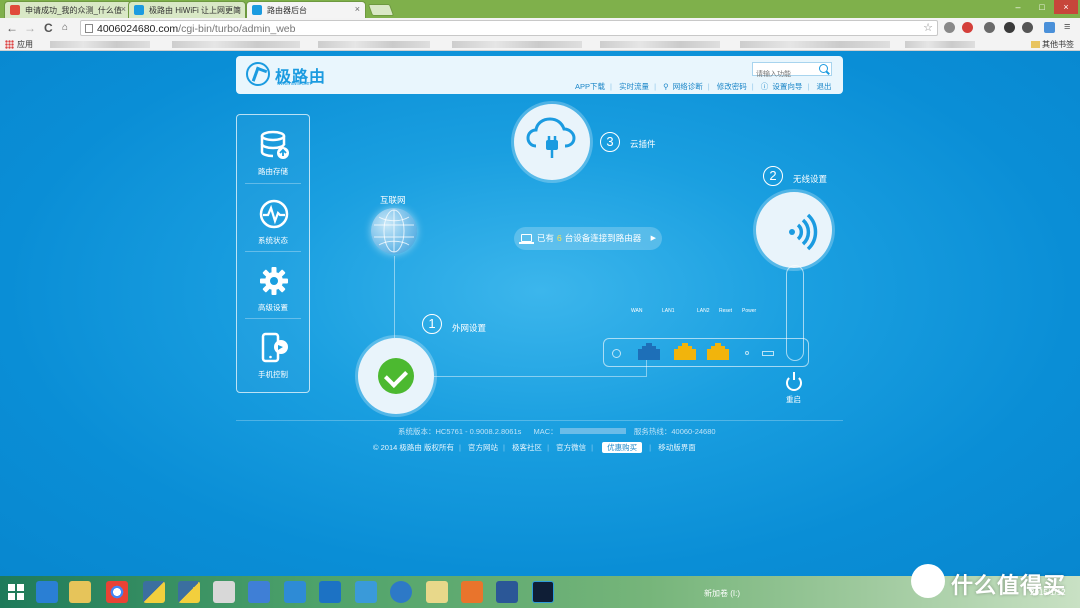  What do you see at coordinates (794, 230) in the screenshot?
I see `wireless-settings-button` at bounding box center [794, 230].